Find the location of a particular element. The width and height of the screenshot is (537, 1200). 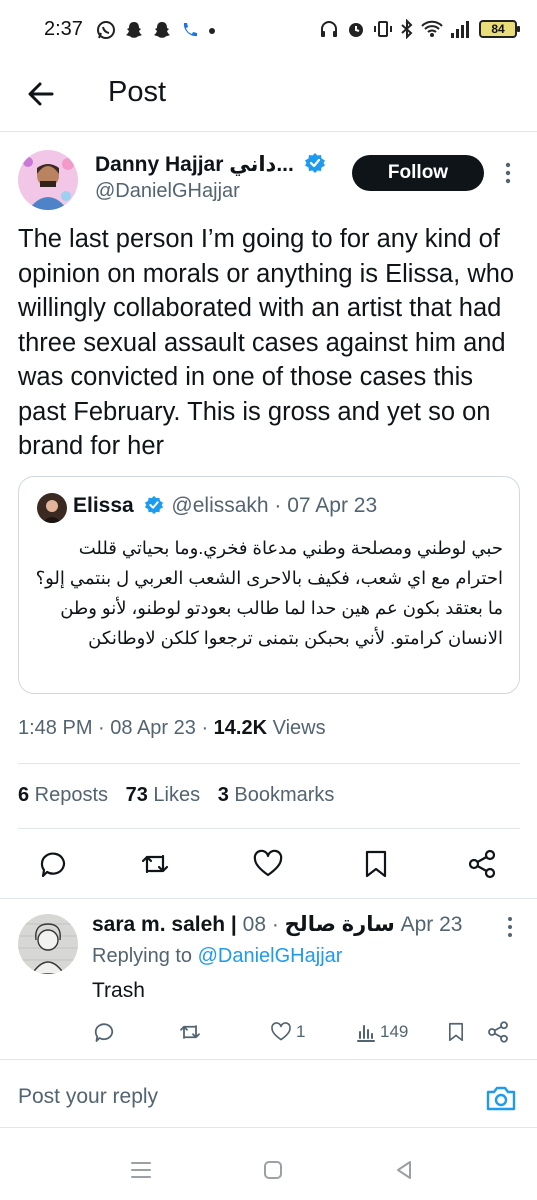

reply-action-bar: 1 149 is located at coordinates (268, 1032).